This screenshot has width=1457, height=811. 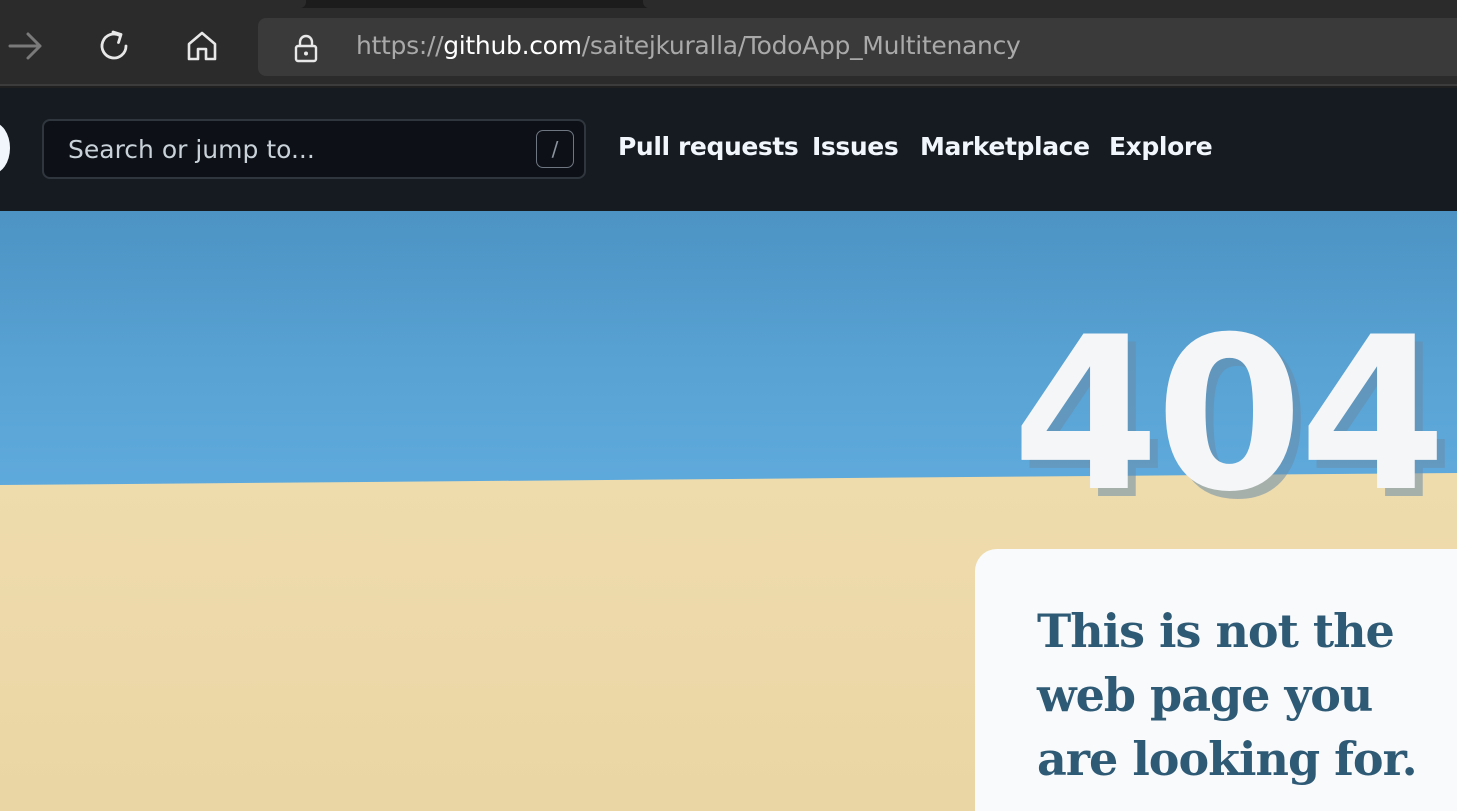 I want to click on home-icon, so click(x=202, y=46).